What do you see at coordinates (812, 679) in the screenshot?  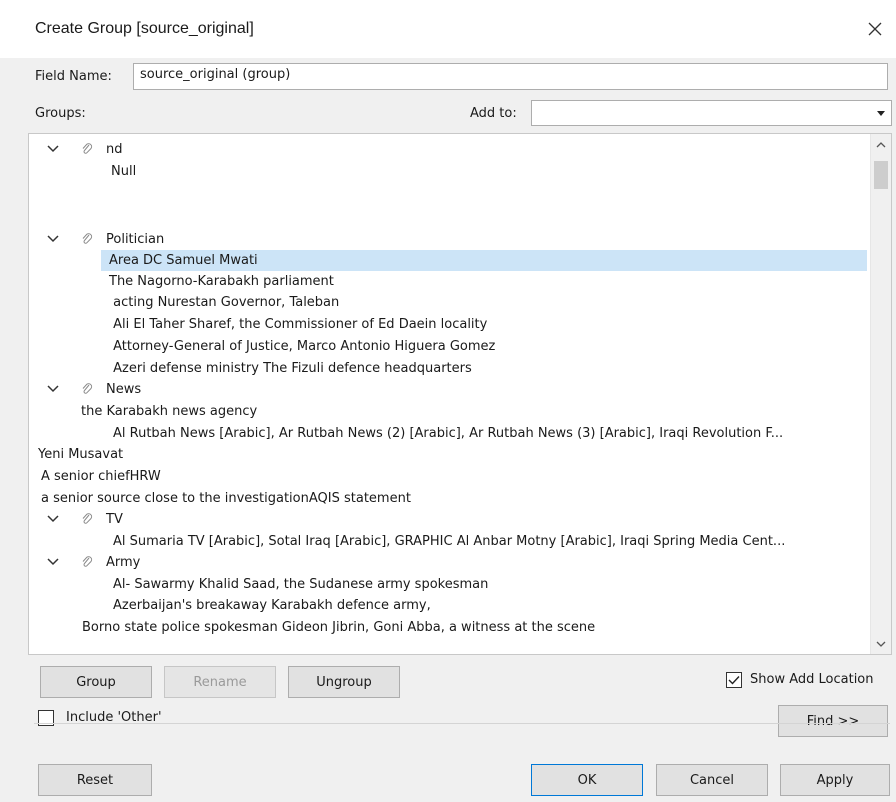 I see `show-add-location-label: Show Add Location` at bounding box center [812, 679].